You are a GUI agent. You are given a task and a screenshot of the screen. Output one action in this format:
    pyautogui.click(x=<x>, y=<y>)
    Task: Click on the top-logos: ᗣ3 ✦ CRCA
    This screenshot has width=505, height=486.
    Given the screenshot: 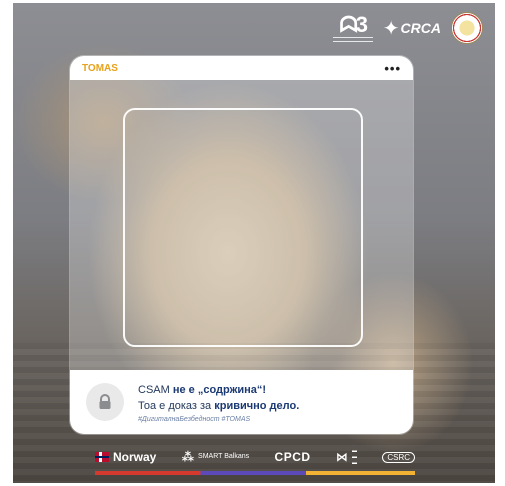 What is the action you would take?
    pyautogui.click(x=407, y=28)
    